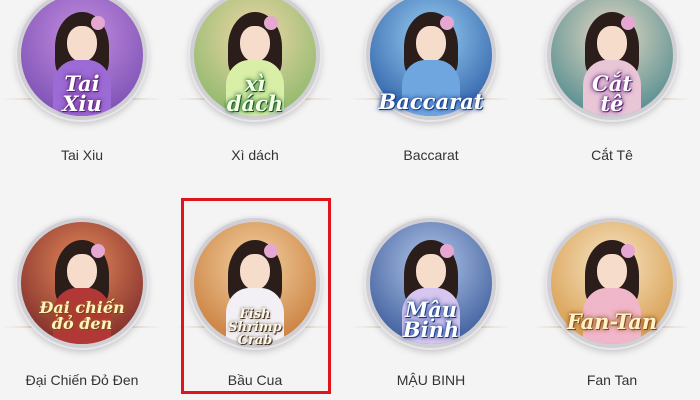 Image resolution: width=700 pixels, height=400 pixels. I want to click on game-tile-mau-binh: Mậu Binh MẬU BINH, so click(431, 295).